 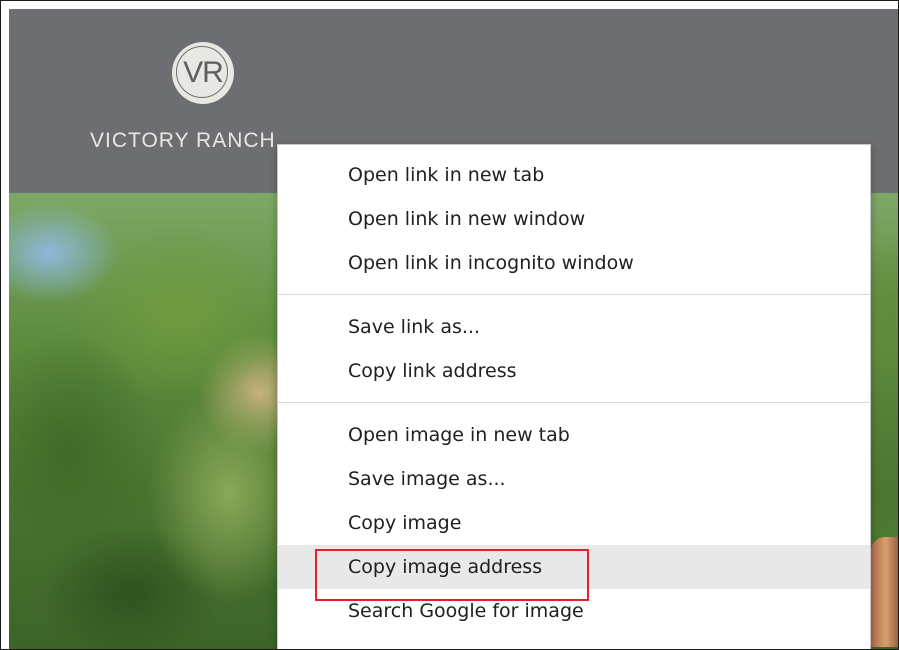 What do you see at coordinates (203, 73) in the screenshot?
I see `logo-monogram: VR` at bounding box center [203, 73].